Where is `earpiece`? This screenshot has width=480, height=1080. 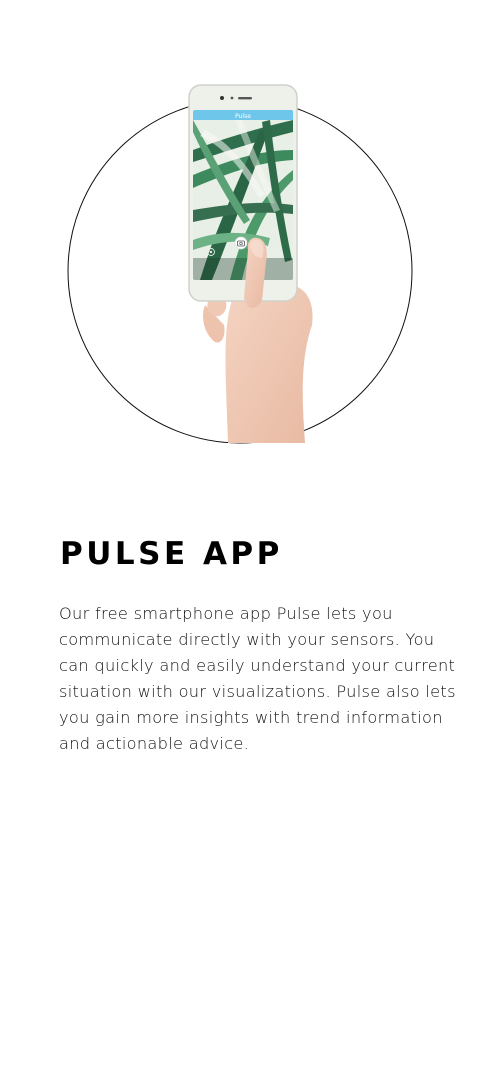
earpiece is located at coordinates (245, 98).